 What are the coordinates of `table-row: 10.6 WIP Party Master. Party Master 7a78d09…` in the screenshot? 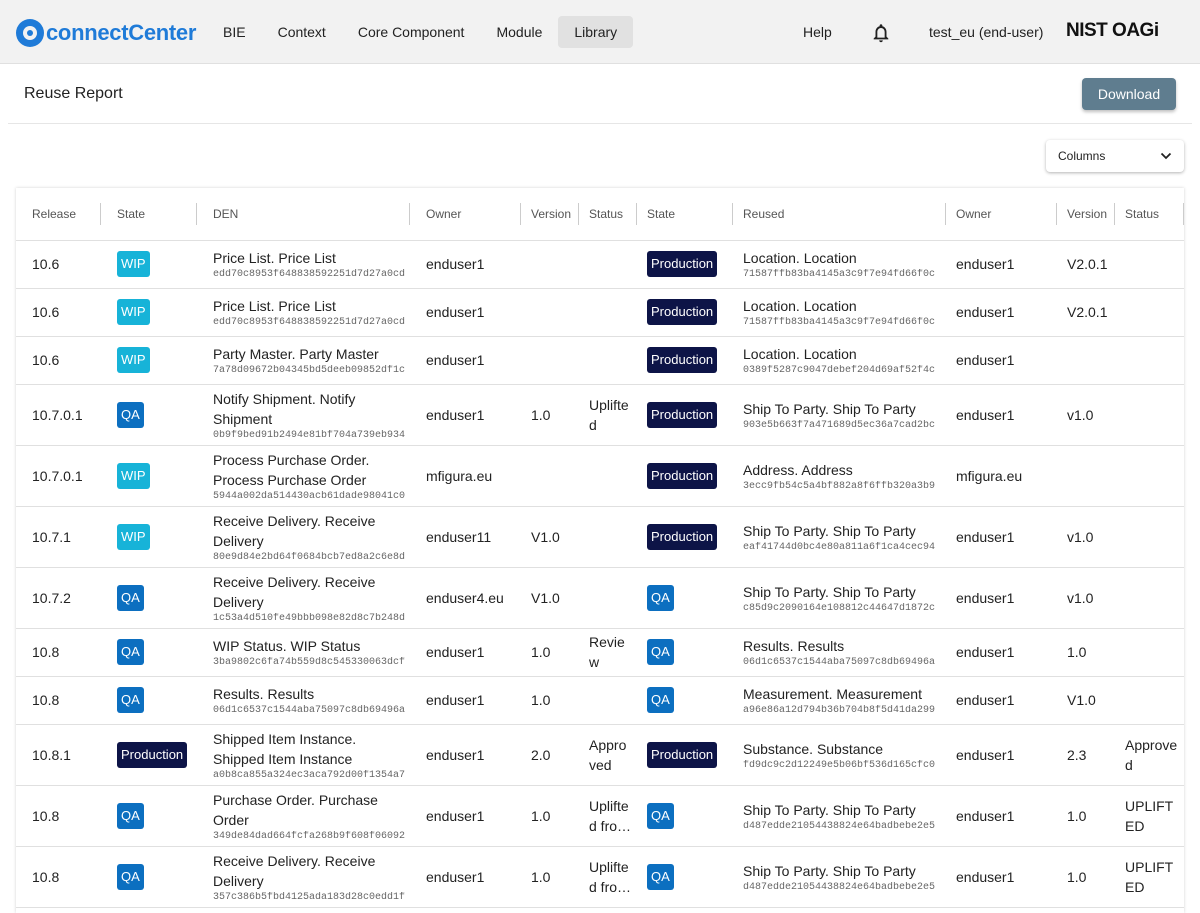 It's located at (600, 360).